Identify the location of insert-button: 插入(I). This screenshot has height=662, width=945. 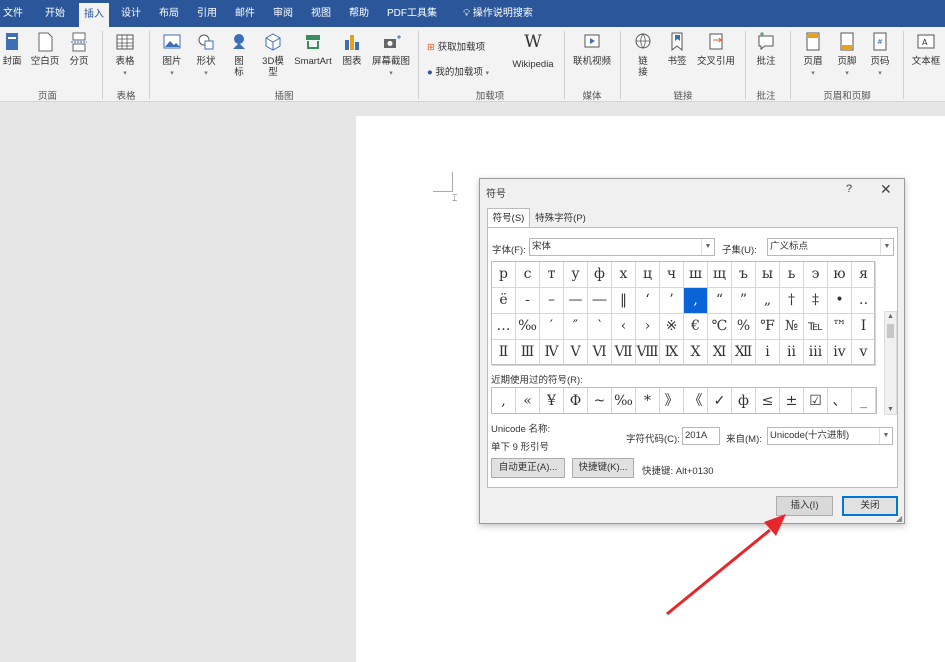
(804, 506).